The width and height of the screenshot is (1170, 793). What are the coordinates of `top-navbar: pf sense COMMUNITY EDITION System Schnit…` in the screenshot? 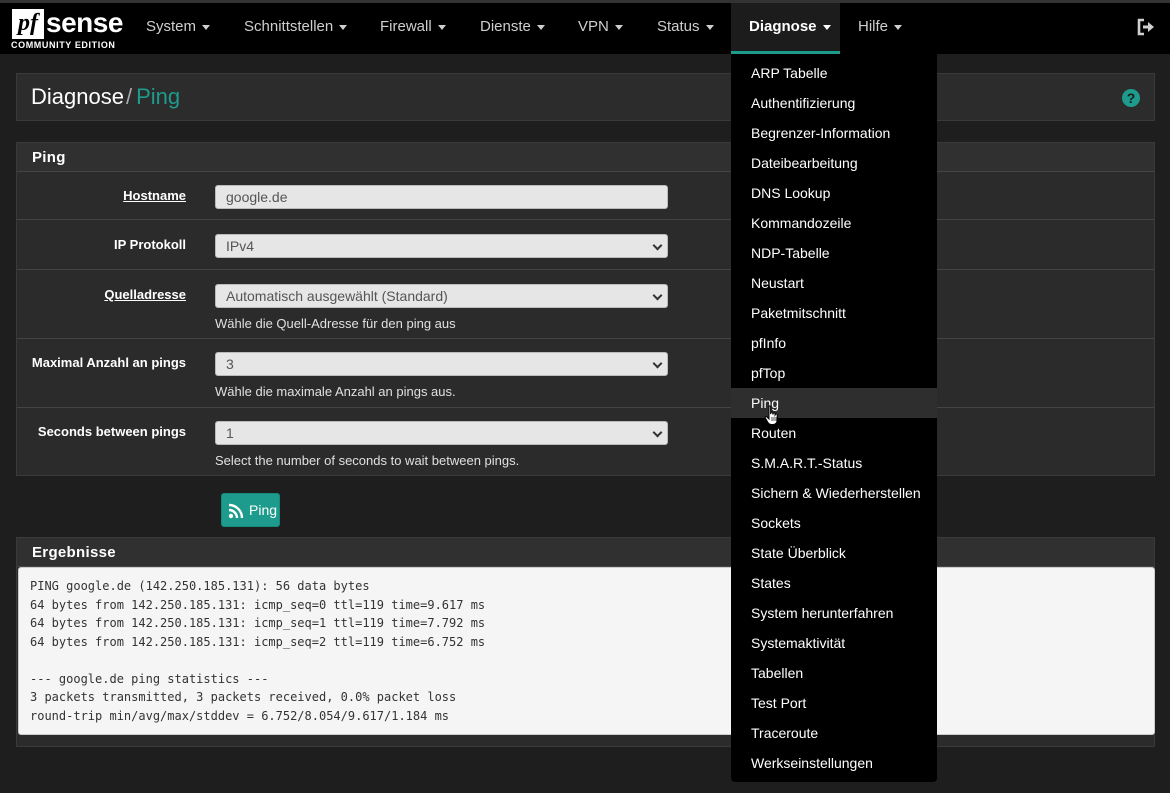 It's located at (585, 27).